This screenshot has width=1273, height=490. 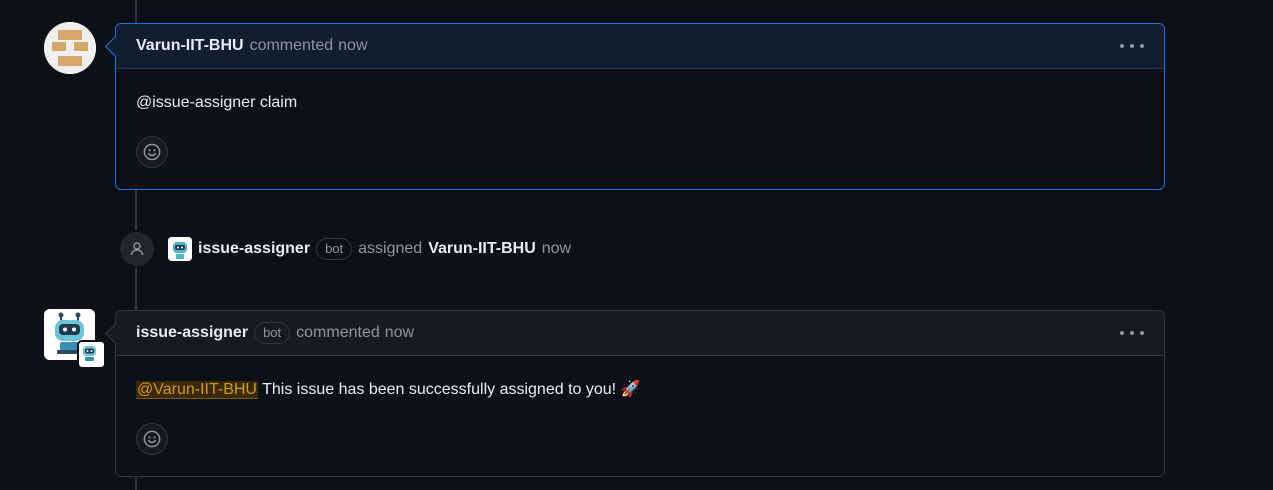 I want to click on comment2-avatar-link, so click(x=75, y=339).